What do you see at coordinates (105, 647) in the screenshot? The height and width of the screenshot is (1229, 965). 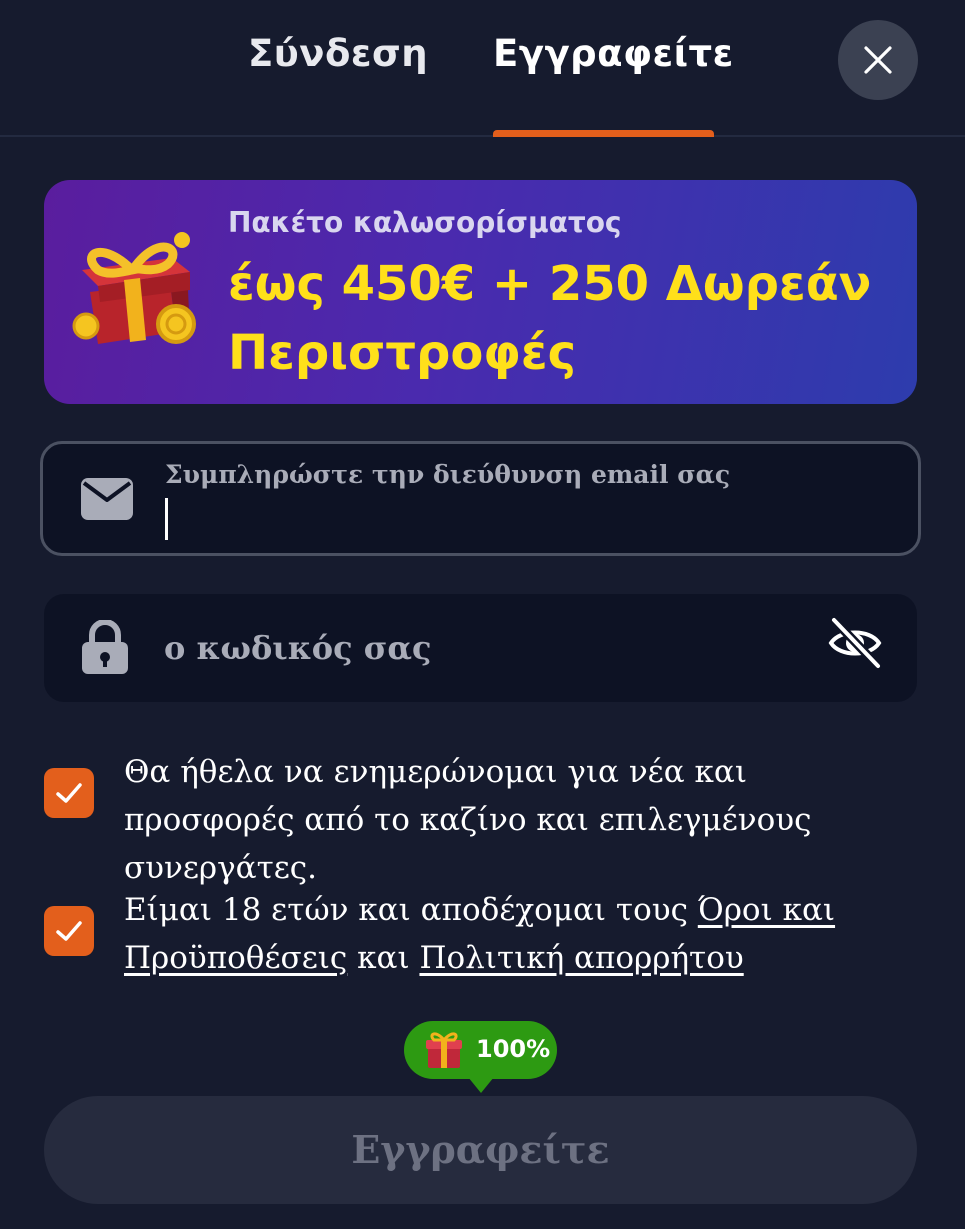 I see `lock-icon` at bounding box center [105, 647].